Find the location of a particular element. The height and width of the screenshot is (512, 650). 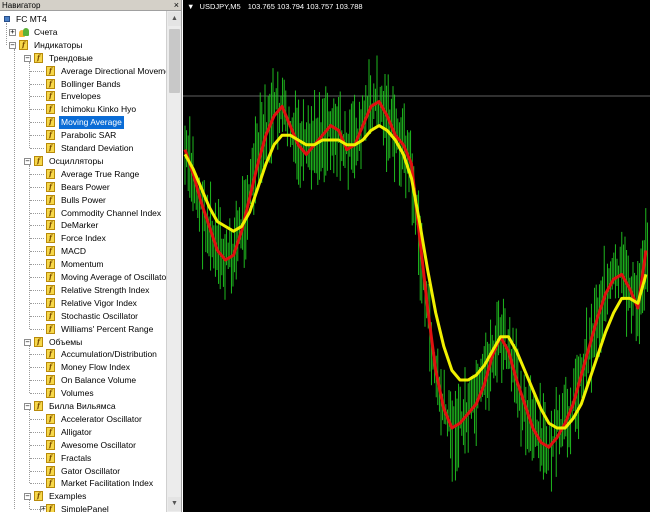

tree-item: f Gator Oscillator is located at coordinates (83, 471).